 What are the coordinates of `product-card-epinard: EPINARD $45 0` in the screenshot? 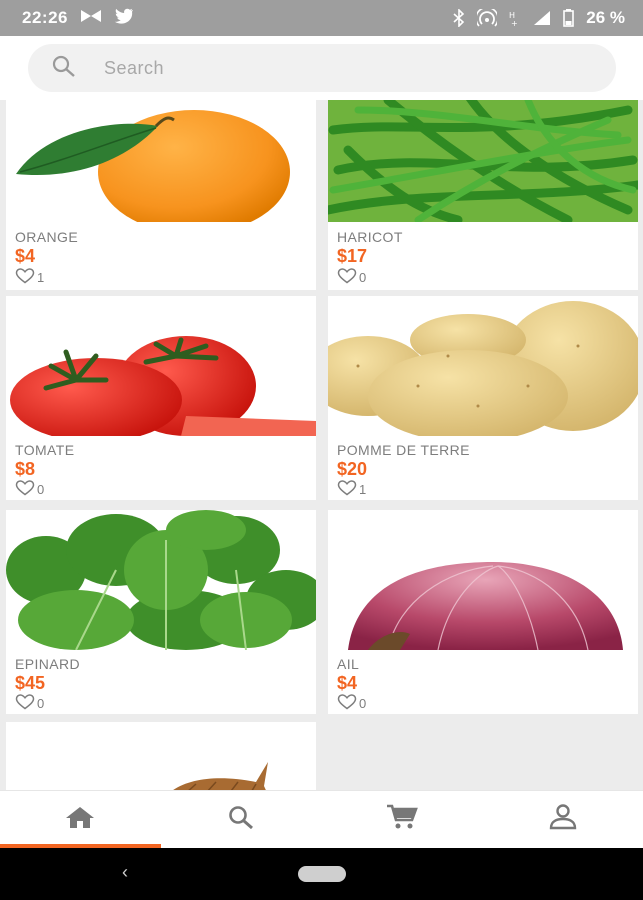 It's located at (161, 612).